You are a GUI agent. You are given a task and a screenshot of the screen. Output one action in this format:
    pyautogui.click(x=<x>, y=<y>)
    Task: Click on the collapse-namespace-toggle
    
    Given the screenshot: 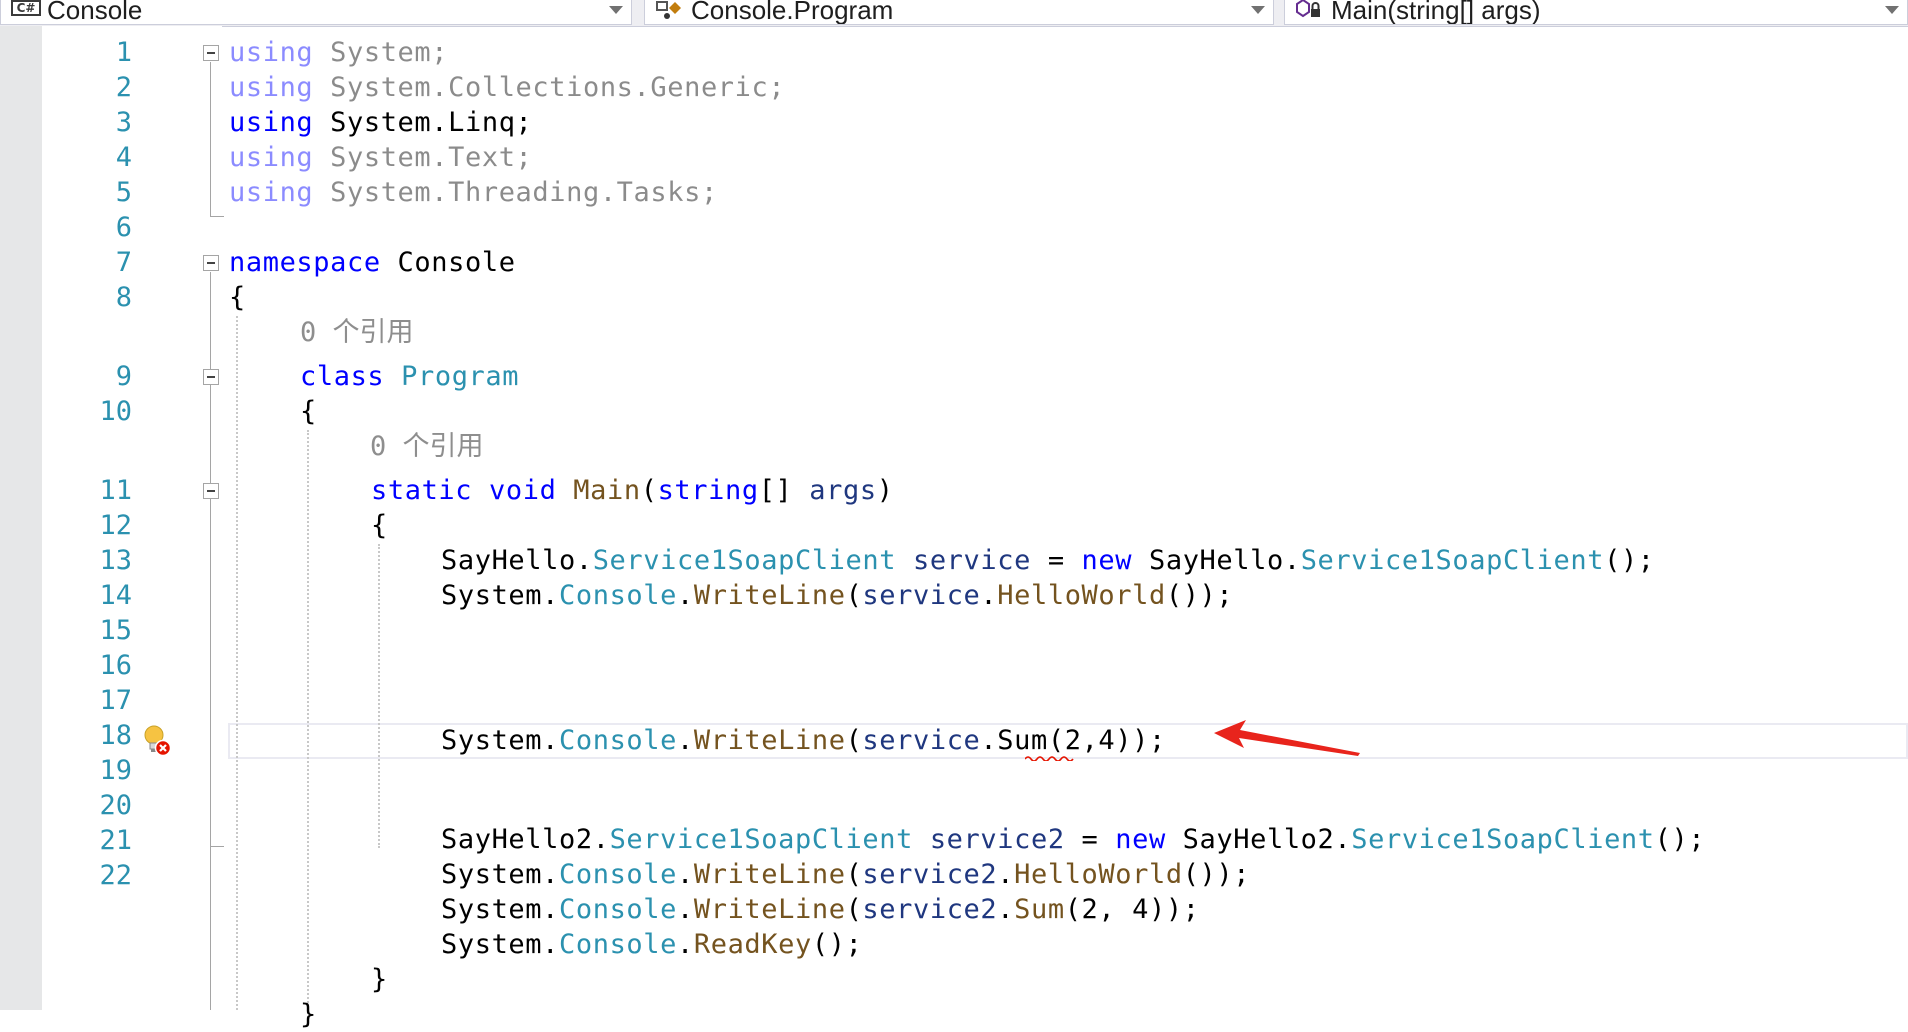 What is the action you would take?
    pyautogui.click(x=211, y=263)
    